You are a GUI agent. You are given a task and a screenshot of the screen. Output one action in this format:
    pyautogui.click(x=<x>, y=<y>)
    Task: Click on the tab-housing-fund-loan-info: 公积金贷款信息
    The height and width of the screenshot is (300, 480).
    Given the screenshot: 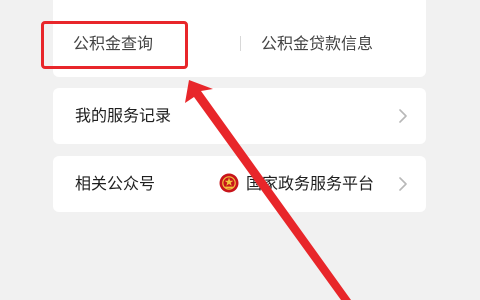 What is the action you would take?
    pyautogui.click(x=317, y=44)
    